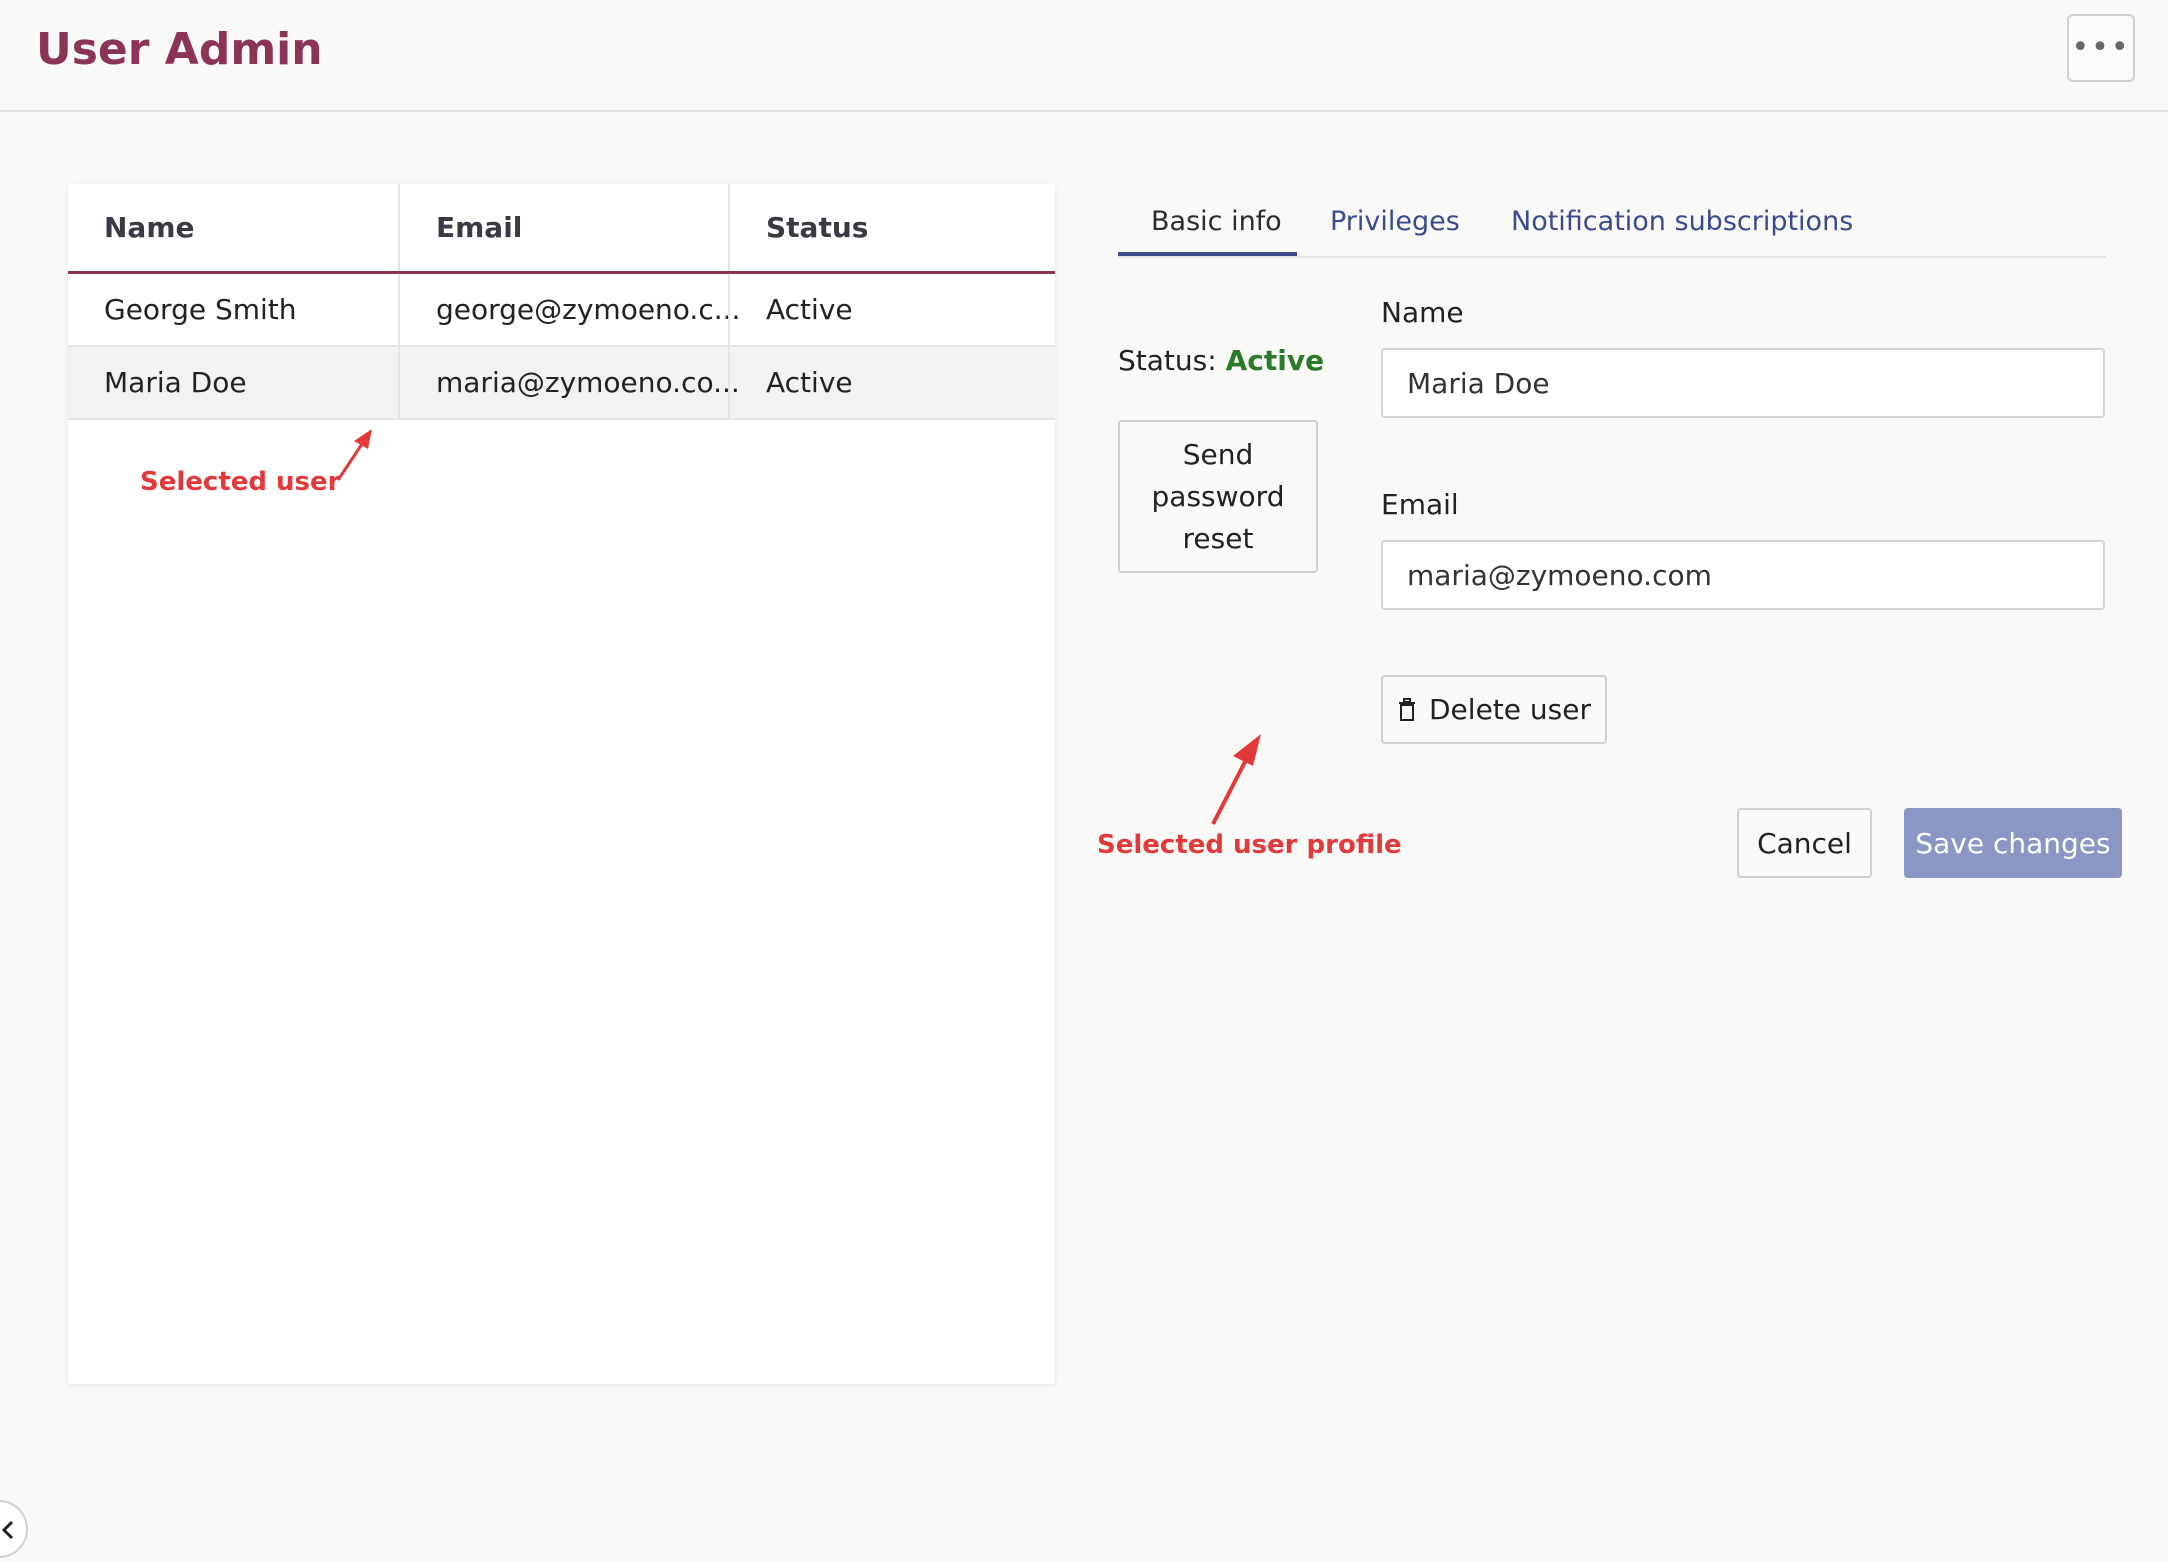 The image size is (2168, 1562). Describe the element at coordinates (233, 227) in the screenshot. I see `column-header-name: Name` at that location.